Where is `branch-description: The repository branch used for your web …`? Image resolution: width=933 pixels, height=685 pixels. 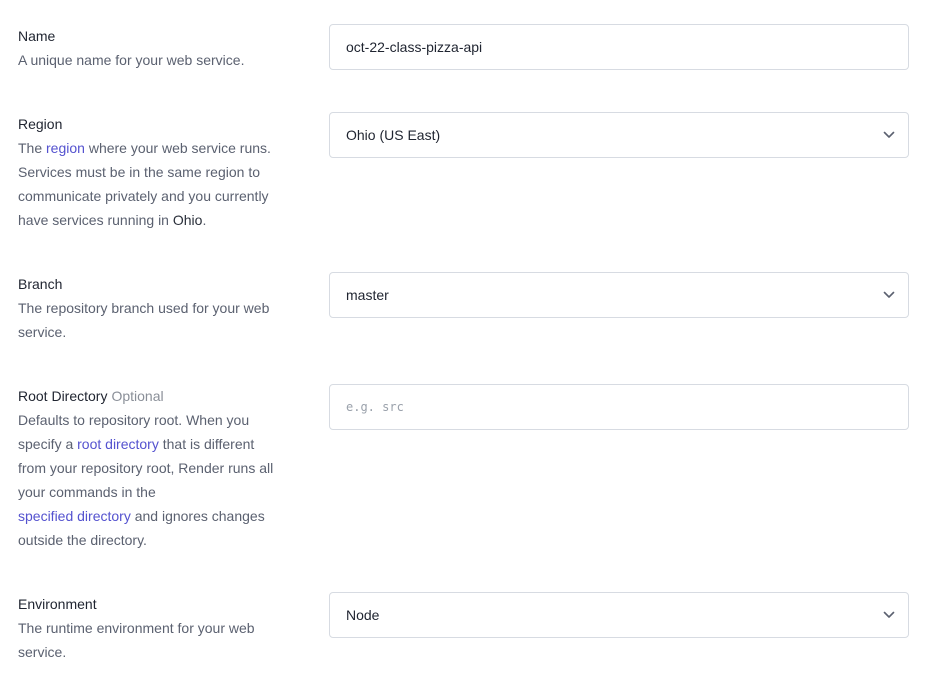 branch-description: The repository branch used for your web … is located at coordinates (163, 320).